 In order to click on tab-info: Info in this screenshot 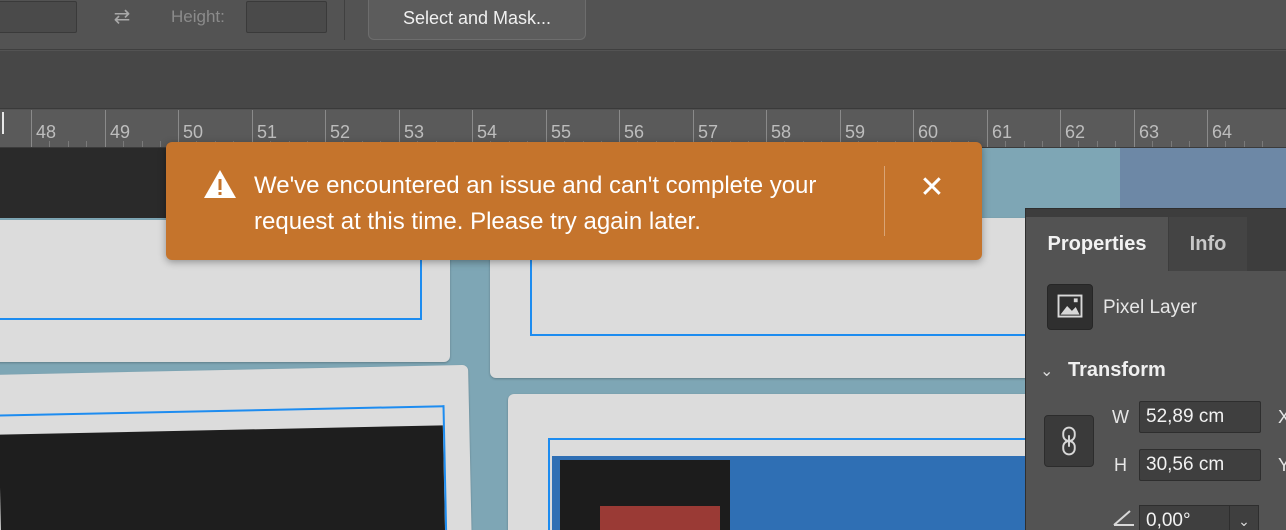, I will do `click(1208, 244)`.